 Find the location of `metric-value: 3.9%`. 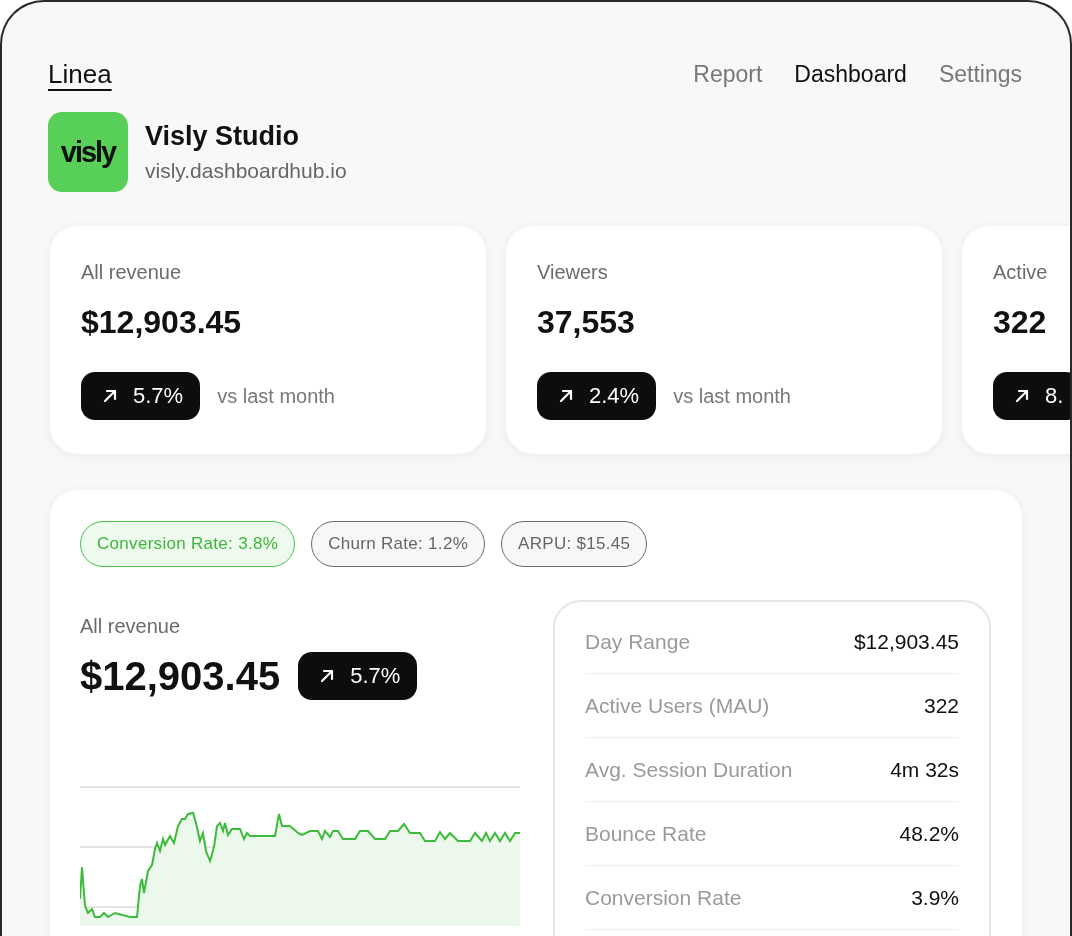

metric-value: 3.9% is located at coordinates (935, 897).